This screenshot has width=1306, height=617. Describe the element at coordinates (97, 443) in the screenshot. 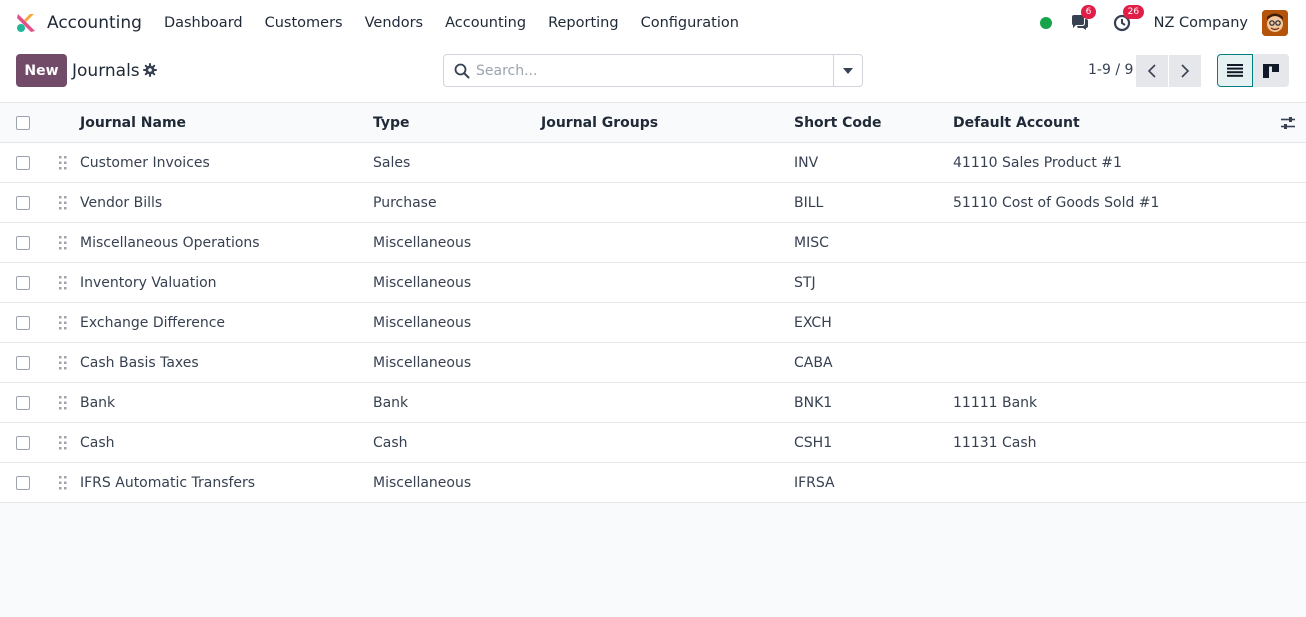

I see `cell-journal-name: Cash` at that location.